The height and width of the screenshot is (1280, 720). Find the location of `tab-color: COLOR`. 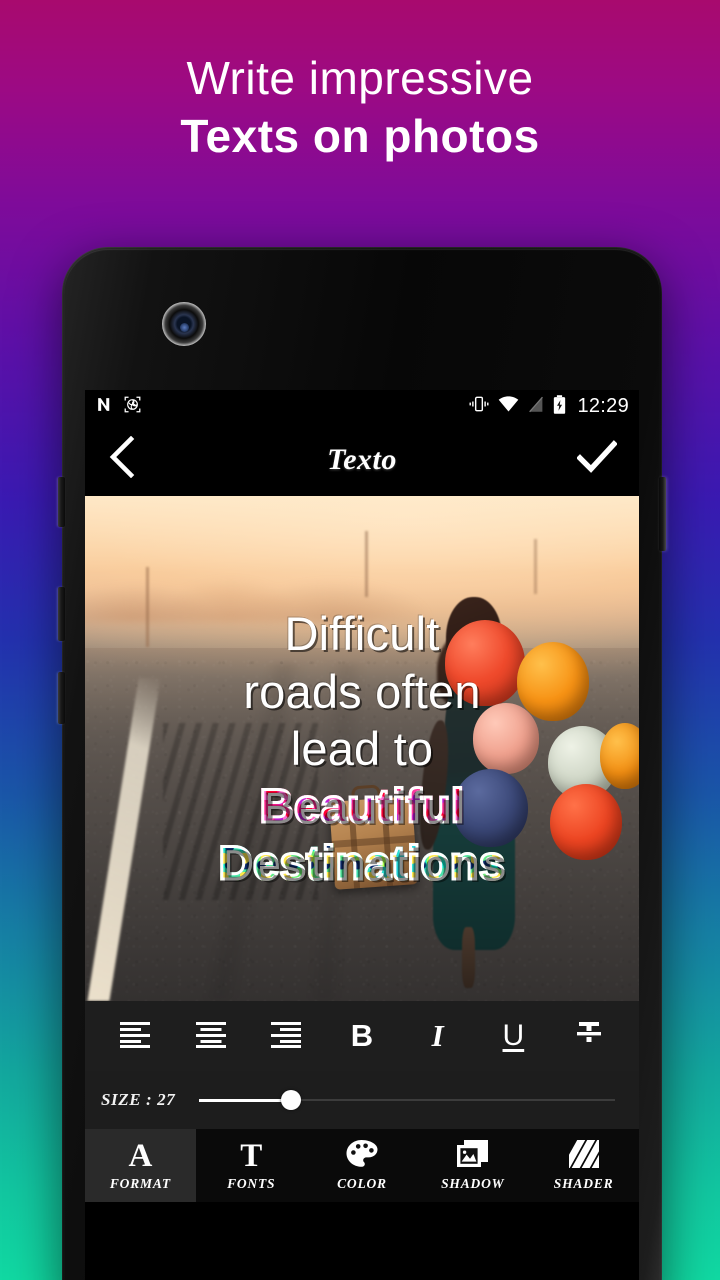

tab-color: COLOR is located at coordinates (362, 1165).